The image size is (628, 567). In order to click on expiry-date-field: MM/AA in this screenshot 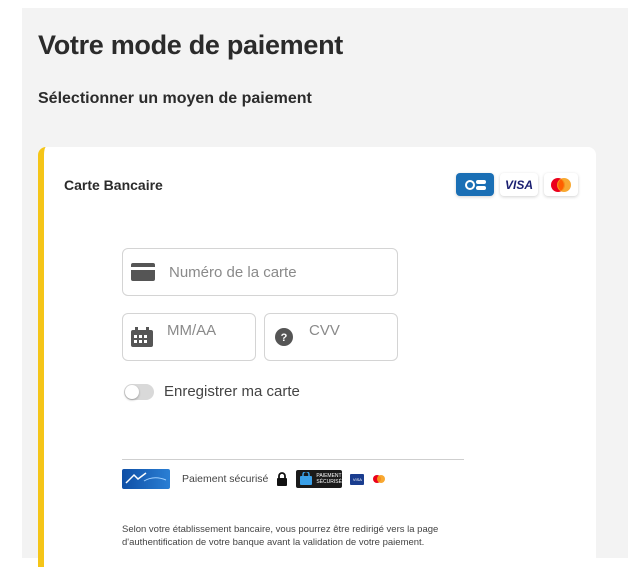, I will do `click(189, 337)`.